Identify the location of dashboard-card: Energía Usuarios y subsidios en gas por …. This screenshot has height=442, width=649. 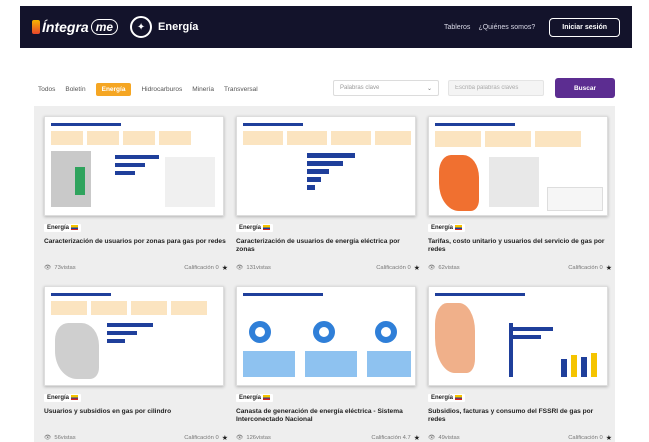
(136, 364).